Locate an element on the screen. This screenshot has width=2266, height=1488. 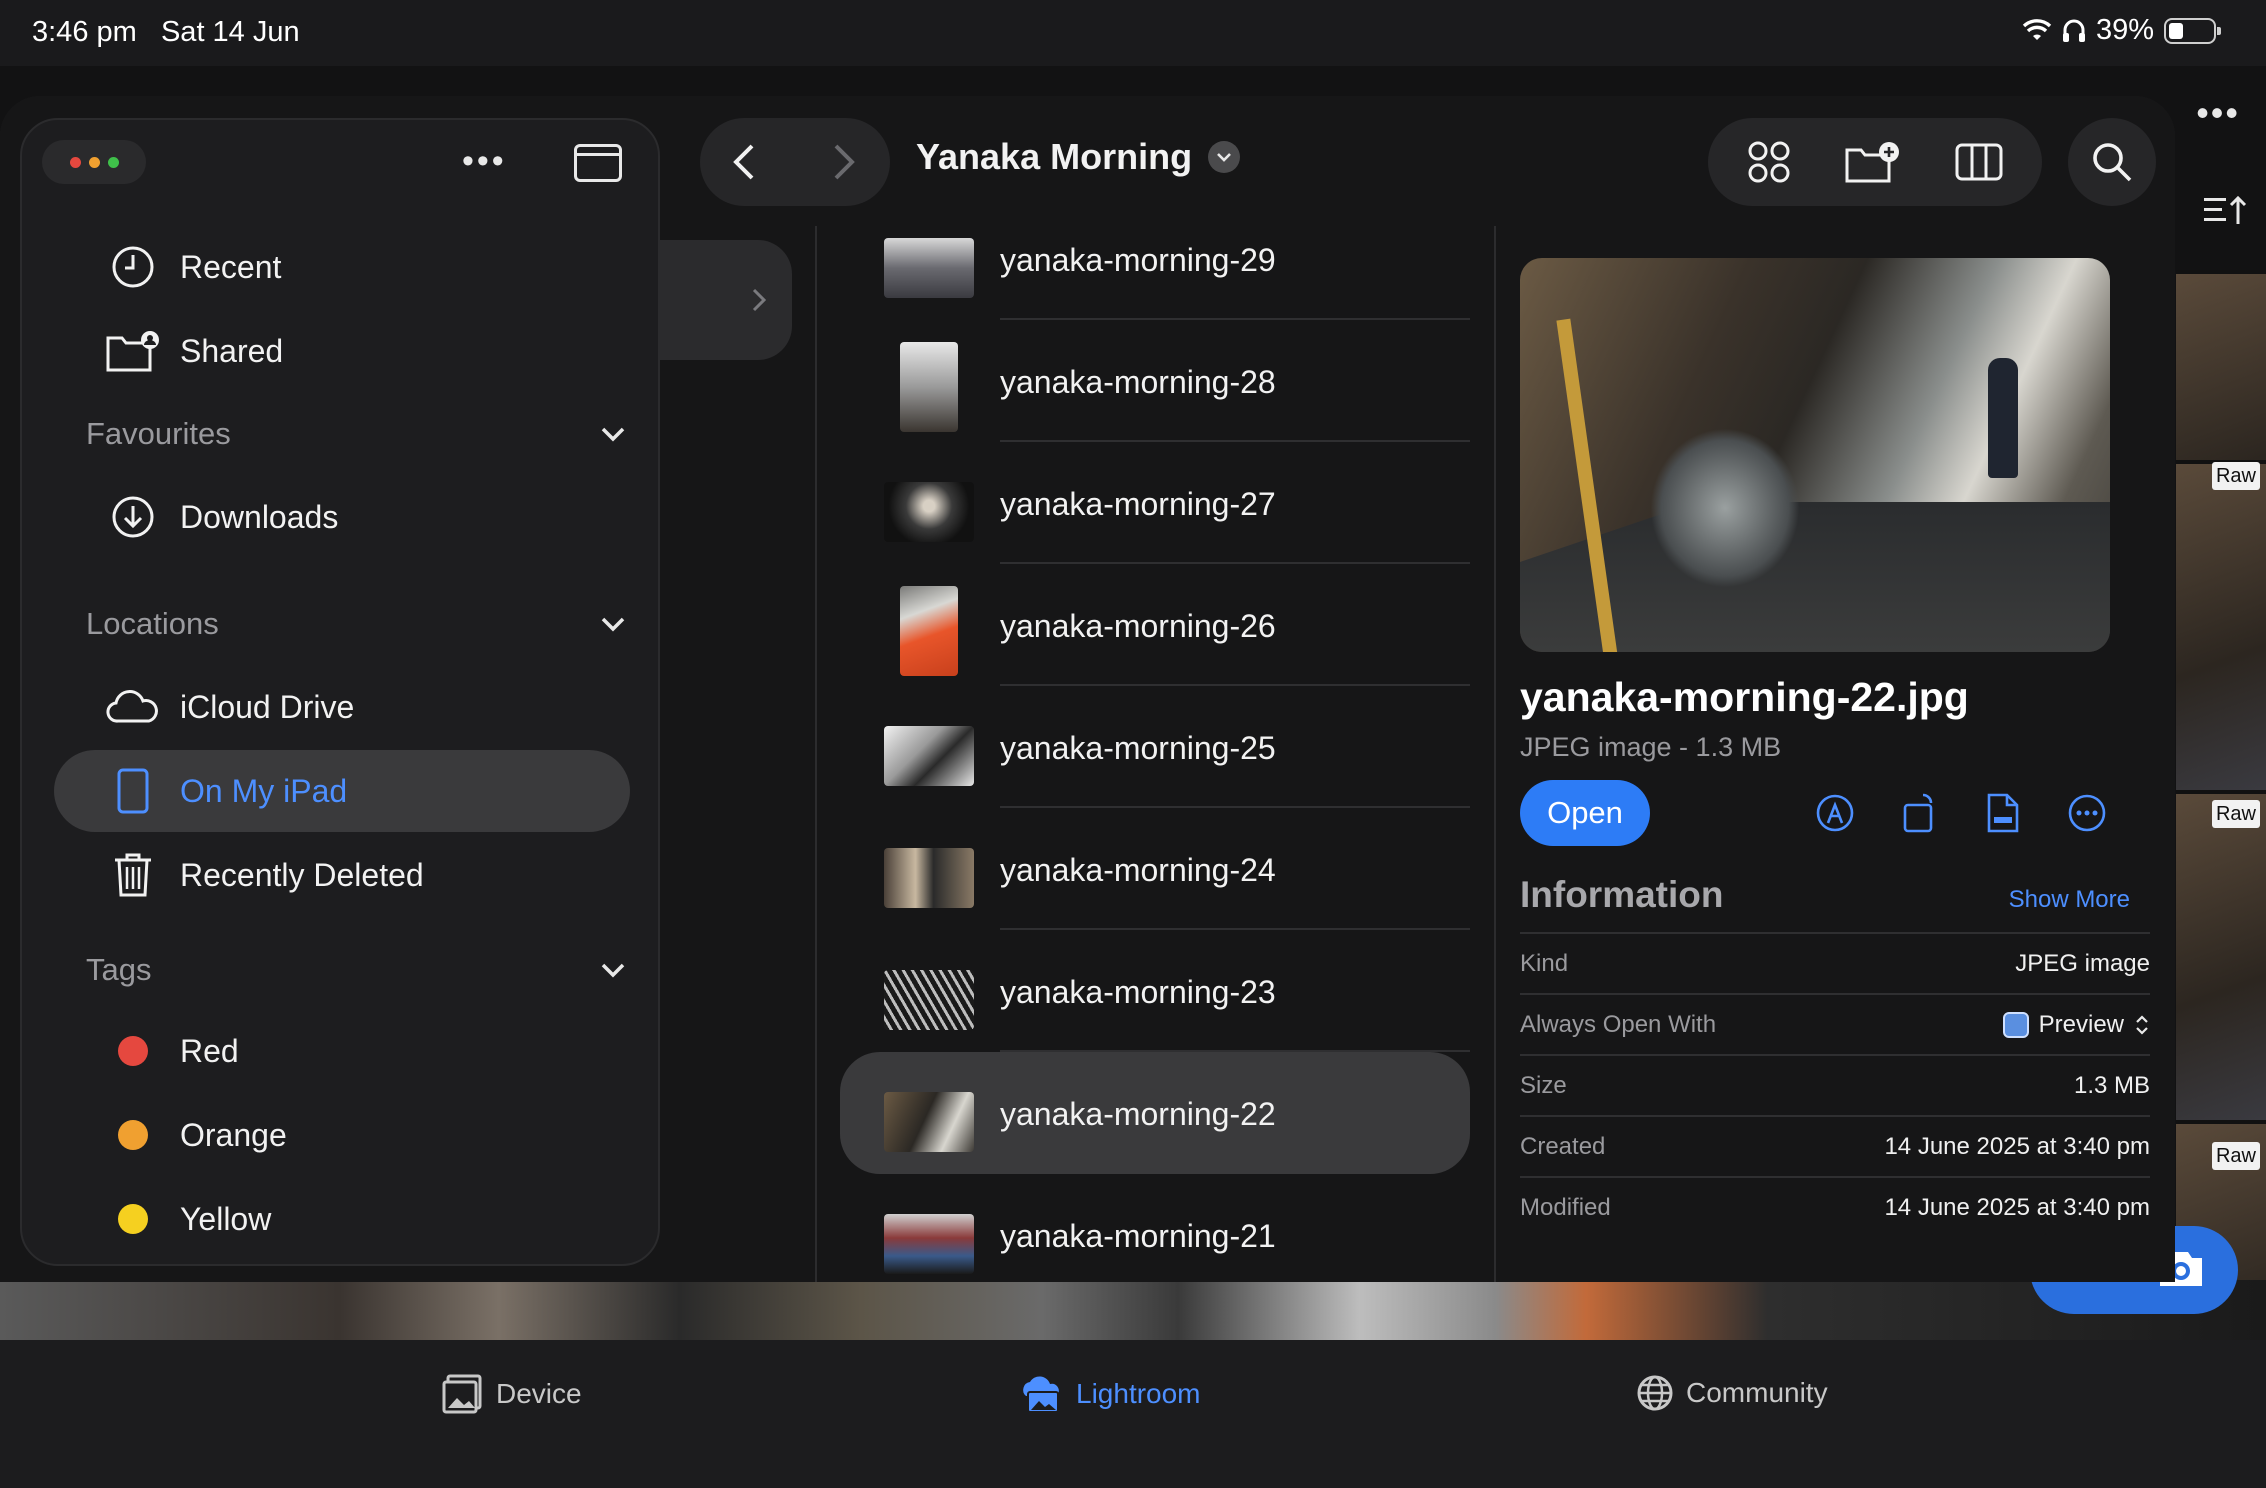
tag-color-yellow is located at coordinates (133, 1219).